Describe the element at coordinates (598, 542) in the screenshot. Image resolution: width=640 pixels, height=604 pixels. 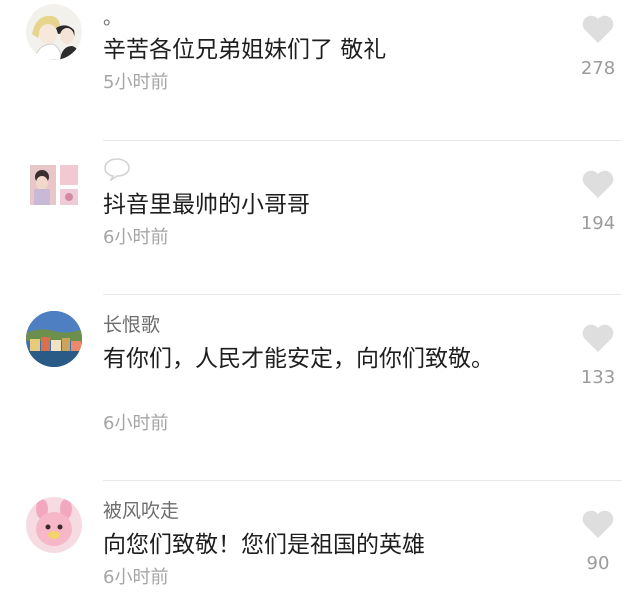
I see `like-button: 90` at that location.